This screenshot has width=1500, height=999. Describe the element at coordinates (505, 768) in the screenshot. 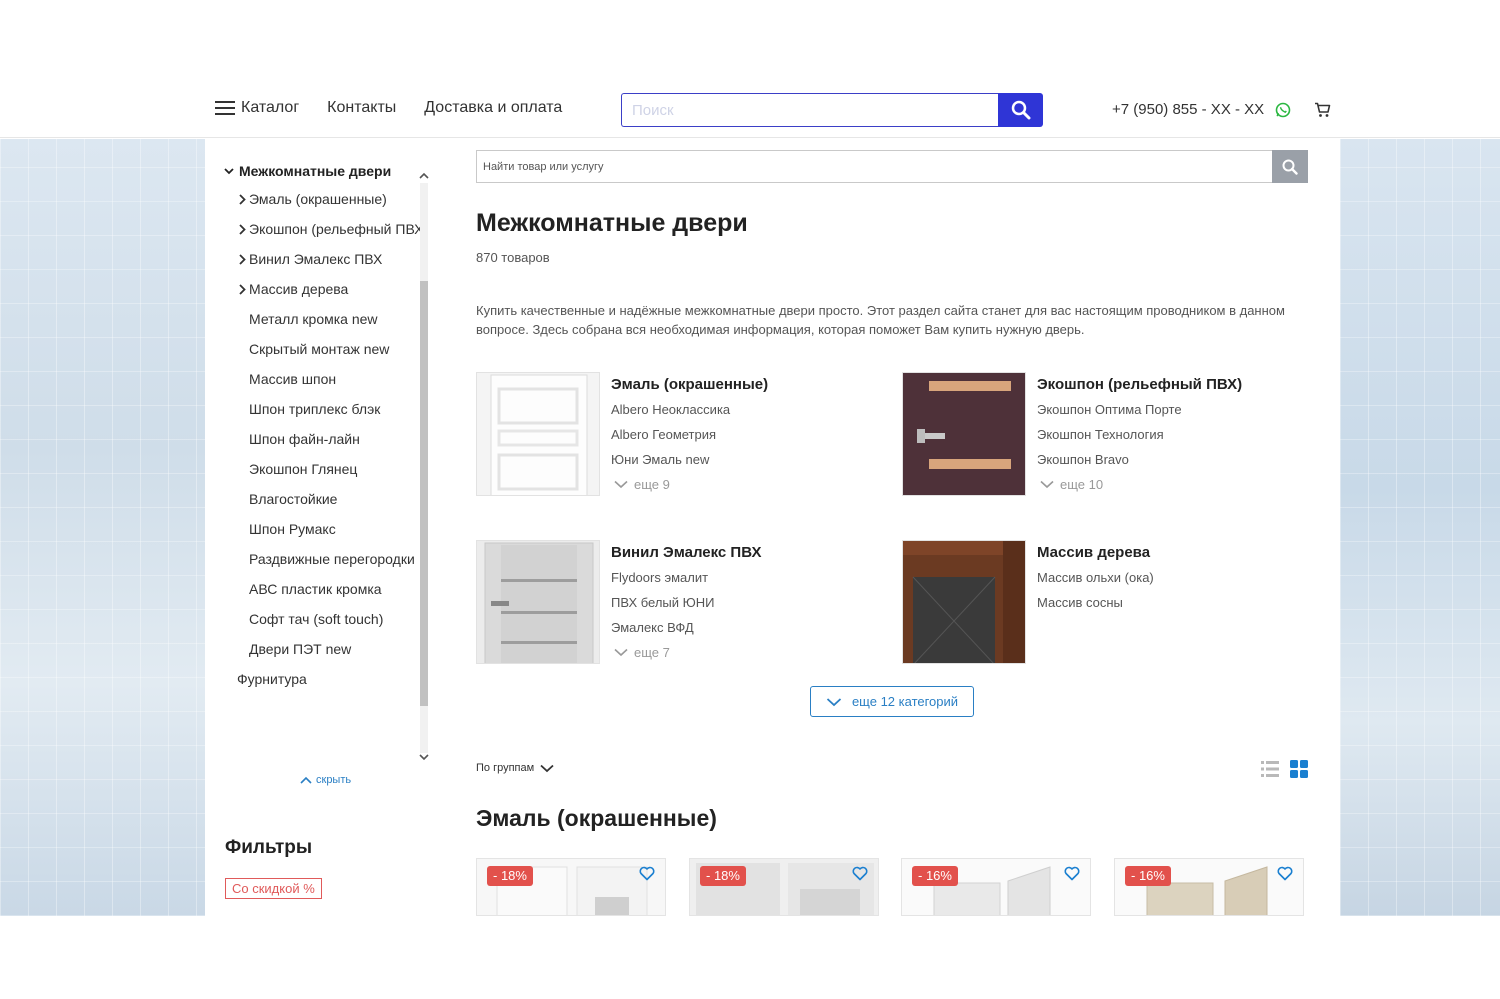

I see `group-by-label: По группам` at that location.